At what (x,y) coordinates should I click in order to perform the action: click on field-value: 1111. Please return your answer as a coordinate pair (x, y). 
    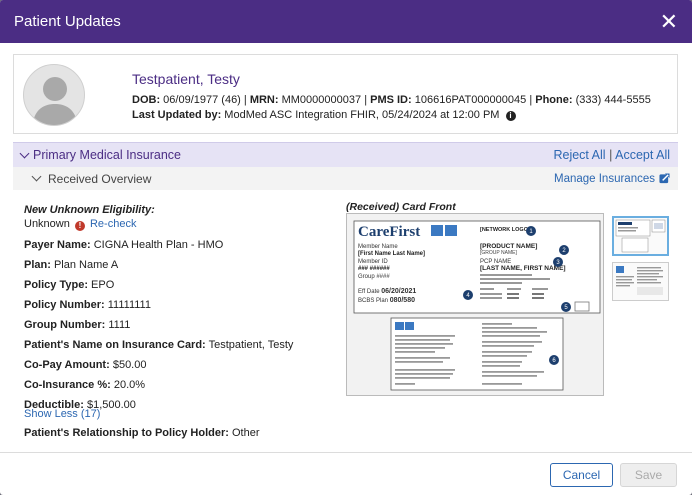
    Looking at the image, I should click on (119, 325).